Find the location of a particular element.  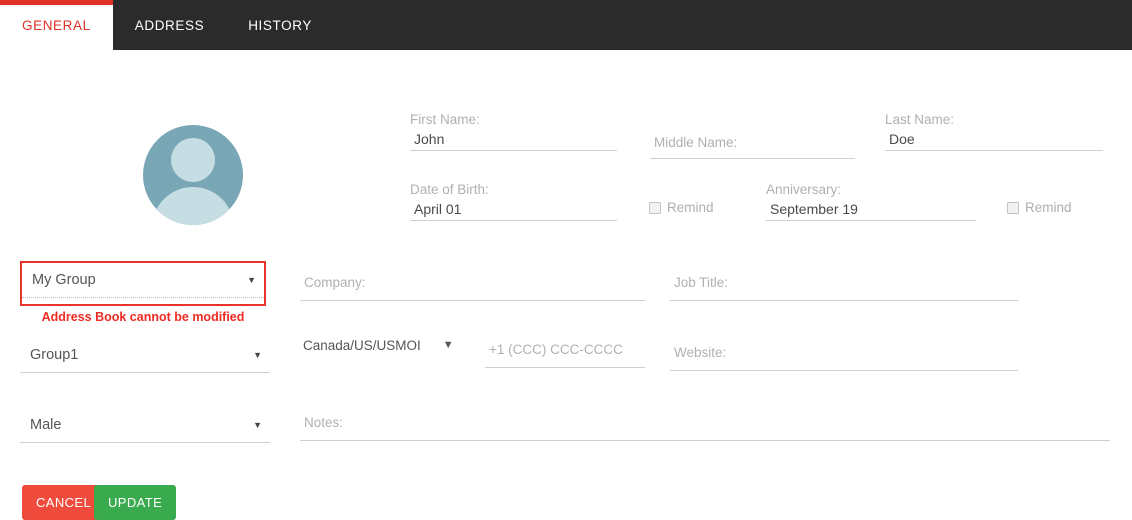

dob-remind-checkbox: Remind is located at coordinates (681, 207).